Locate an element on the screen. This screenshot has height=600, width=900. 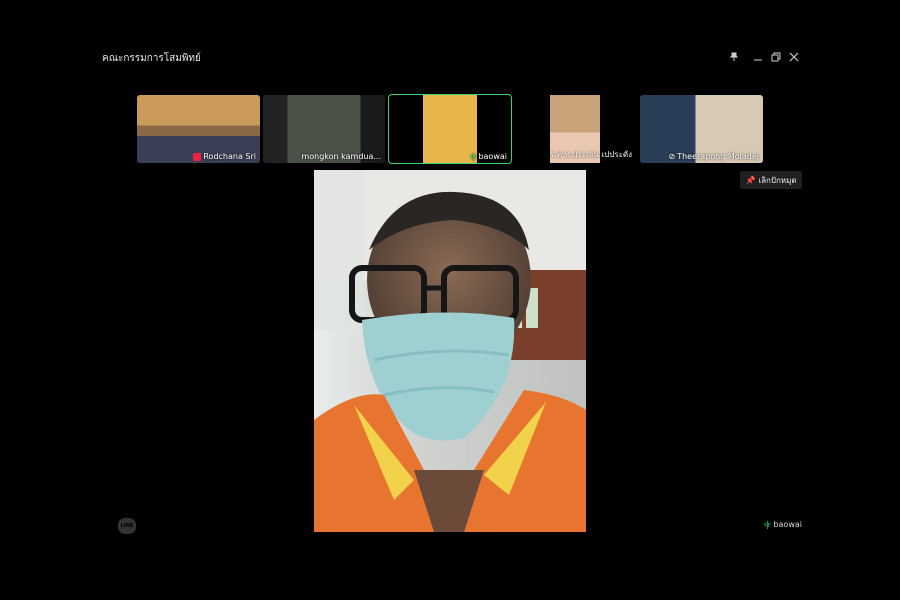
participant-tile: Rodchana Sri is located at coordinates (198, 129).